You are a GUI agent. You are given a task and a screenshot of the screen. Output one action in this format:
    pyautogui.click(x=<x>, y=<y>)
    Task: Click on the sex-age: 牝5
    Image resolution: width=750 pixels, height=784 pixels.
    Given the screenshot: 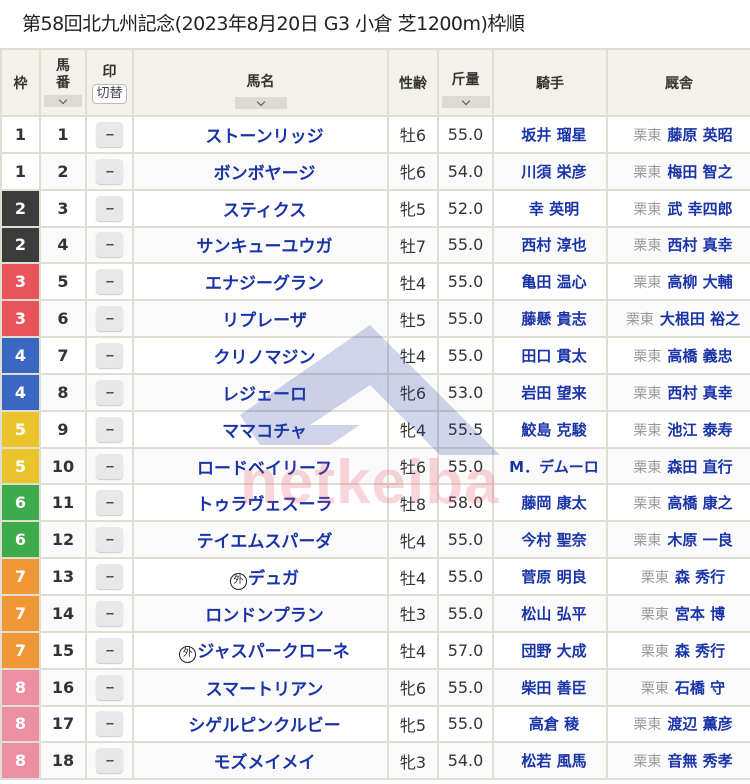 What is the action you would take?
    pyautogui.click(x=413, y=208)
    